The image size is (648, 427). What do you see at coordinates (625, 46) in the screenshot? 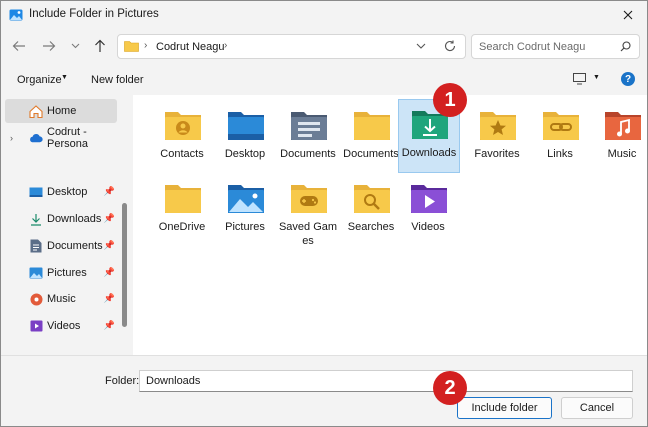
I see `search-icon` at bounding box center [625, 46].